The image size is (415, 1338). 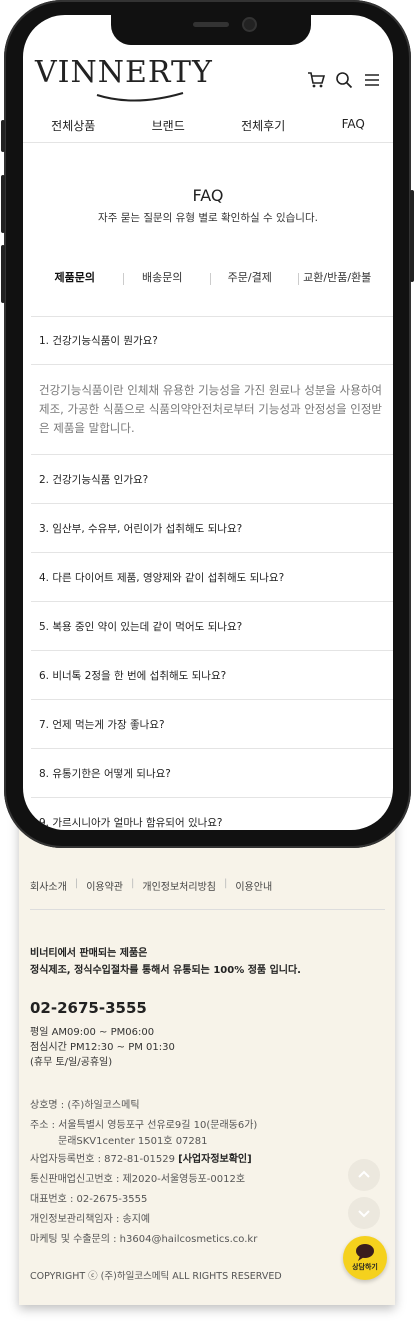 I want to click on marketing-contact: 마케팅 및 수출문의 : h3604@hailcosmetics.co.kr, so click(x=144, y=1239).